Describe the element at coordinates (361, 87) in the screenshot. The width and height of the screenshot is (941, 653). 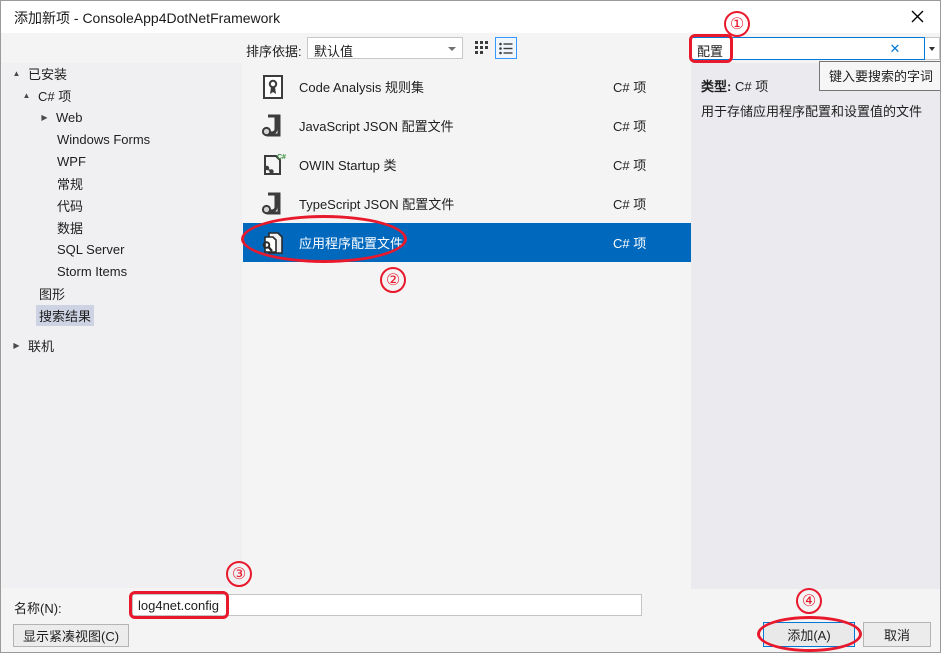
I see `list-item-name: Code Analysis 规则集` at that location.